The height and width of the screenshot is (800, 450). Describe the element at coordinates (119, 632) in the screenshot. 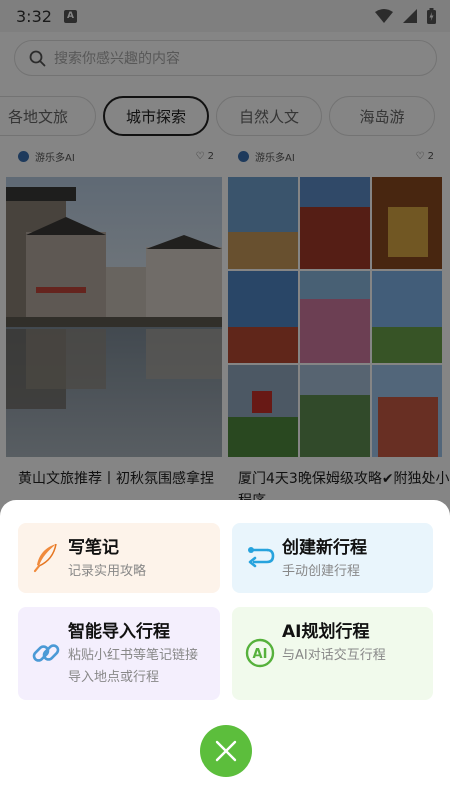

I see `action-title: 智能导入行程` at that location.